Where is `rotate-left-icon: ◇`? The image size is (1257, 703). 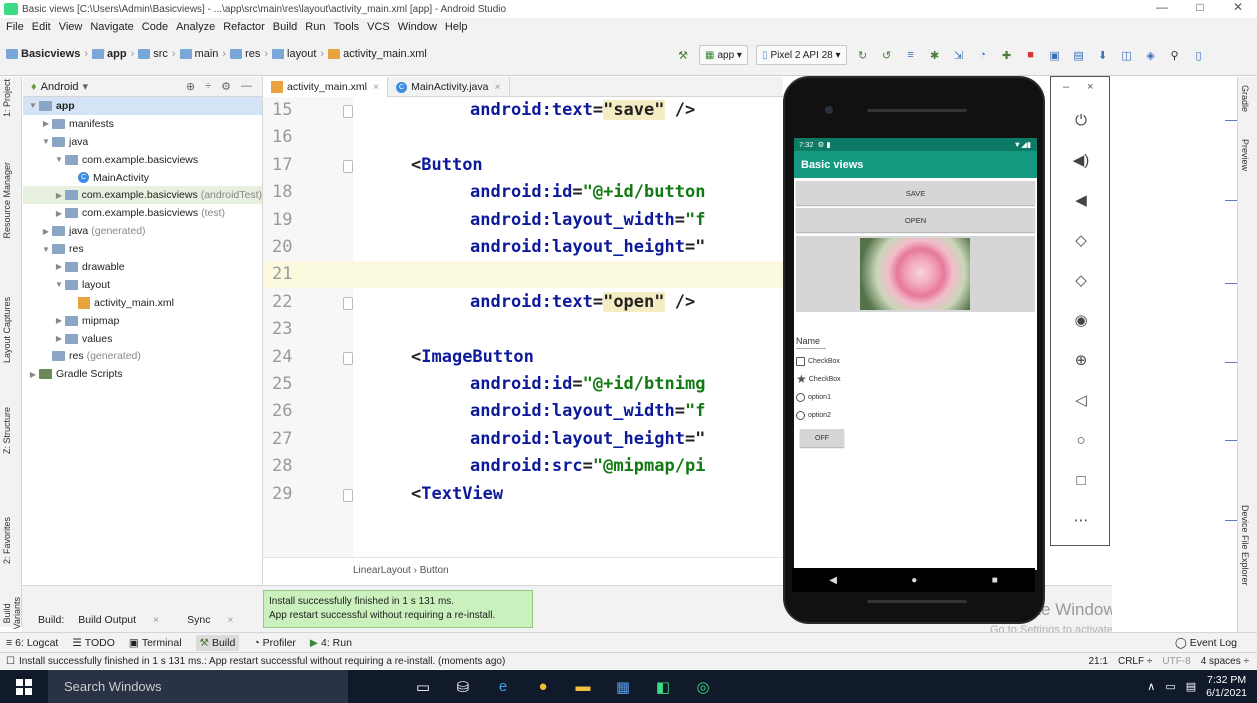 rotate-left-icon: ◇ is located at coordinates (1081, 240).